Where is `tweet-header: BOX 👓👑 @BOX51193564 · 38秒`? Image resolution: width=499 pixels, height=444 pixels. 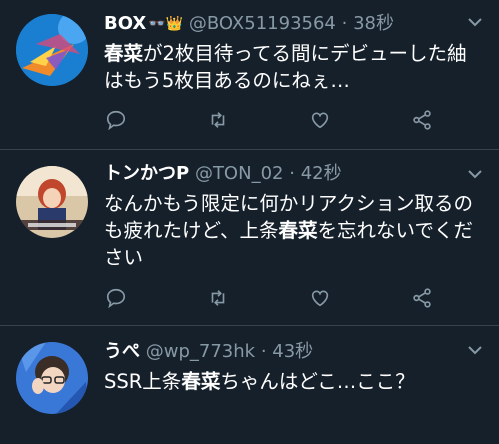
tweet-header: BOX 👓👑 @BOX51193564 · 38秒 is located at coordinates (289, 24).